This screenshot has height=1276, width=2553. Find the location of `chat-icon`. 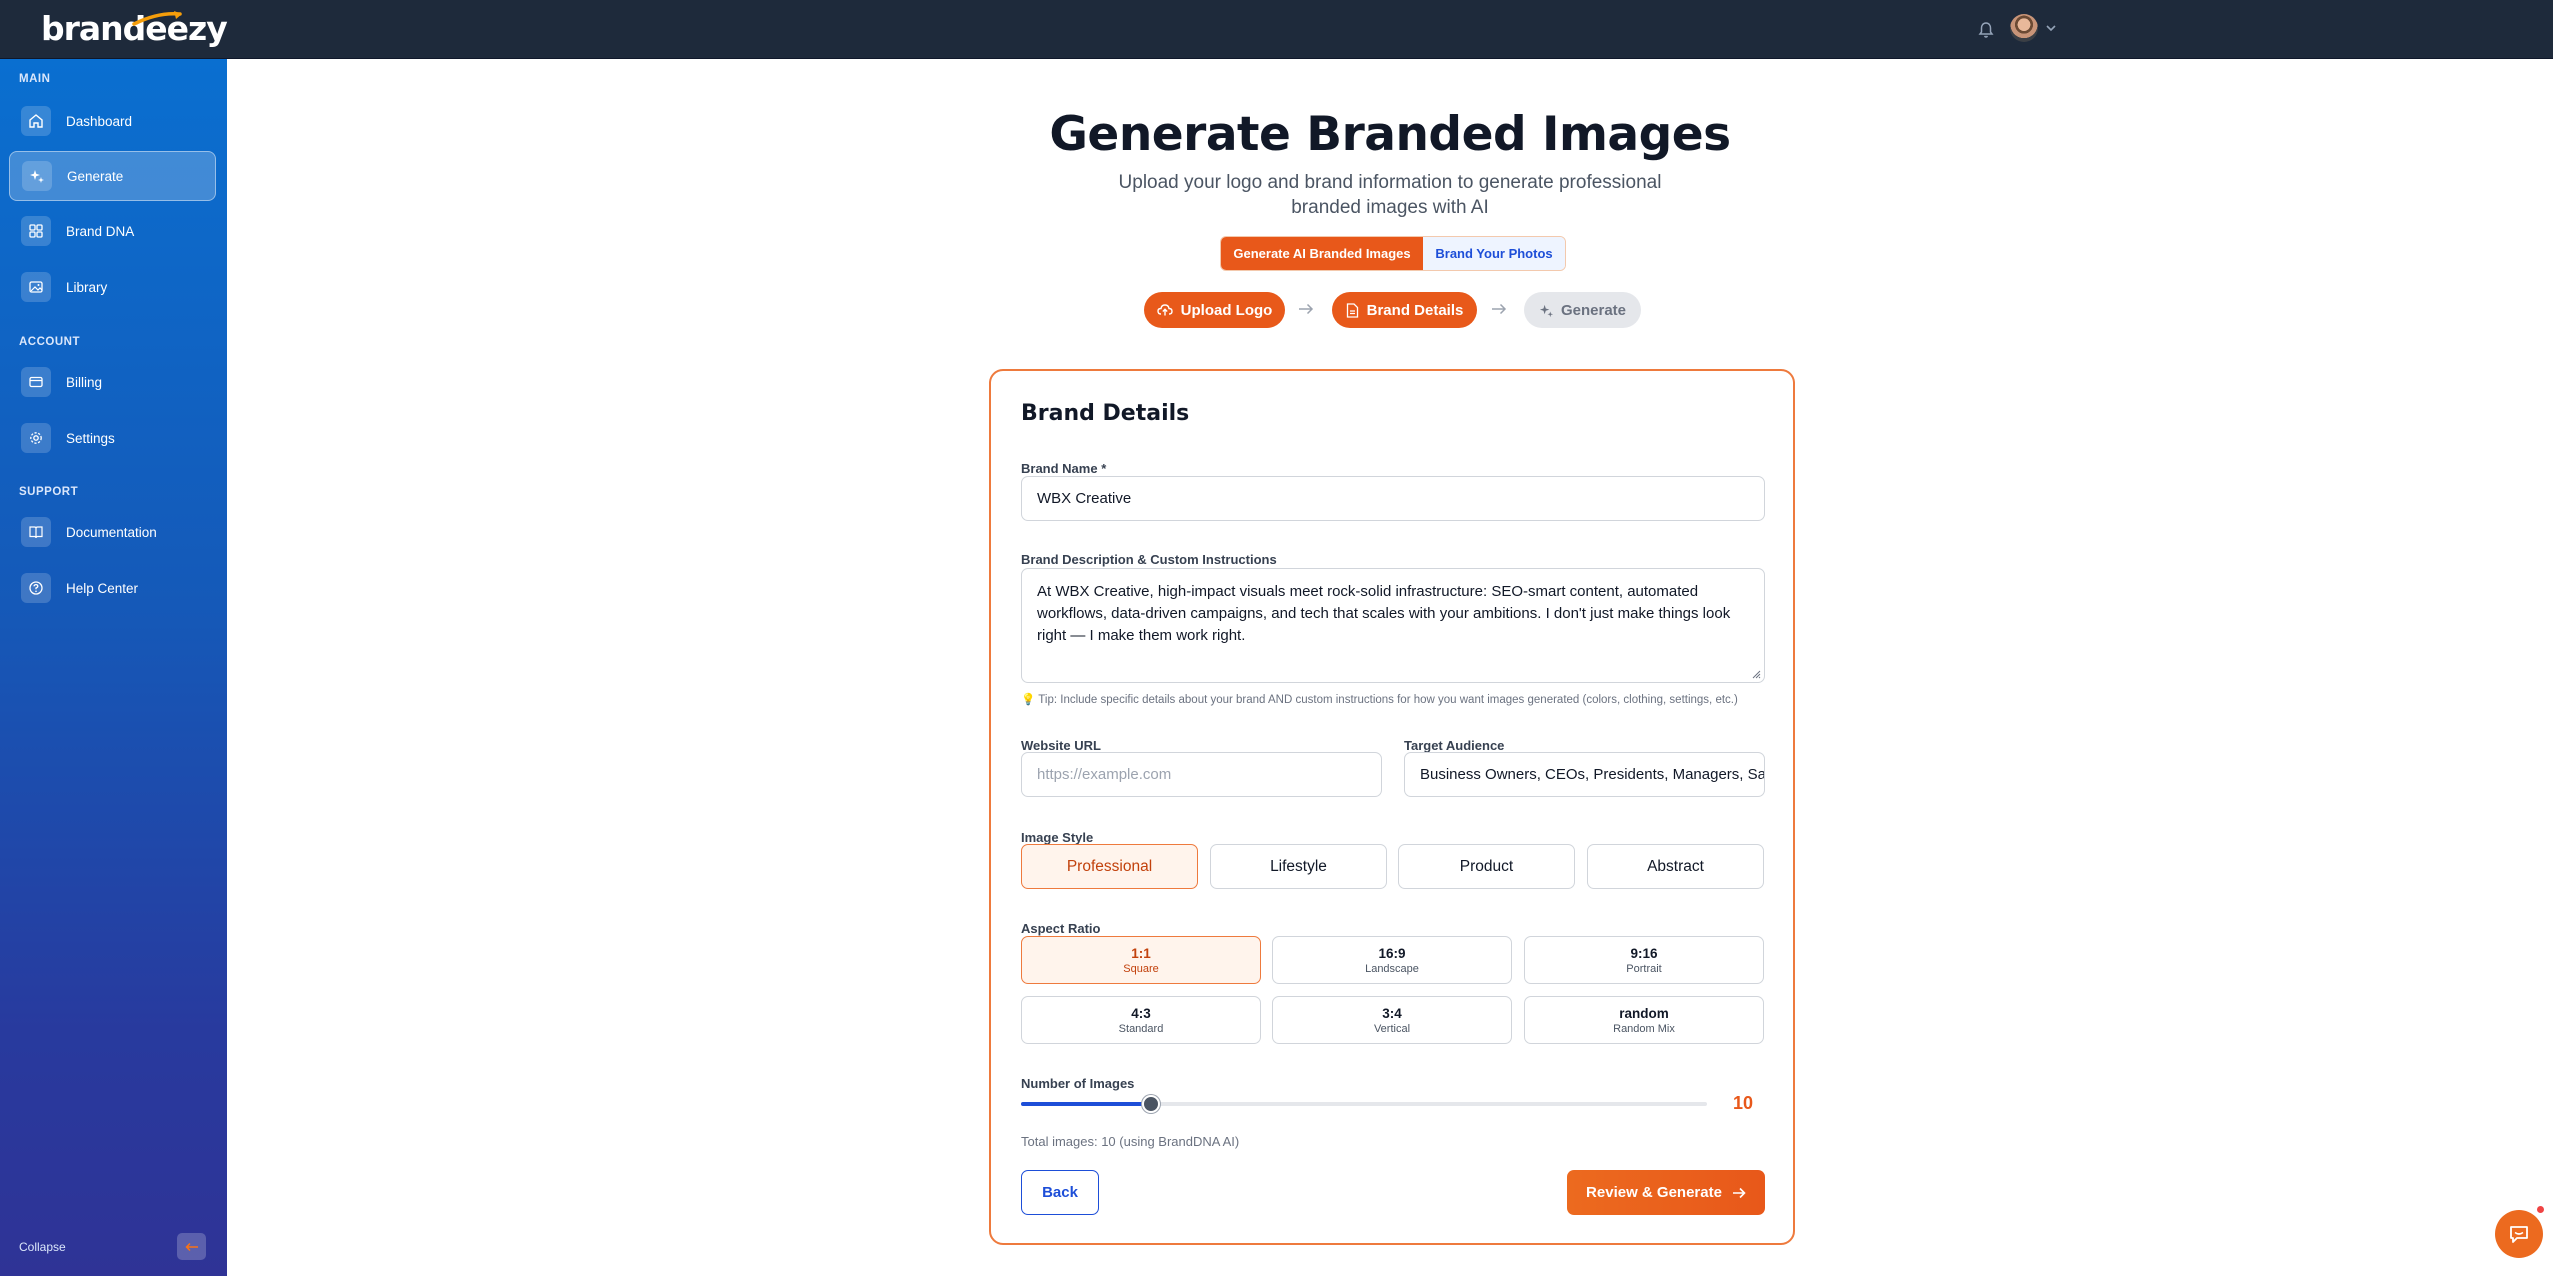

chat-icon is located at coordinates (2519, 1234).